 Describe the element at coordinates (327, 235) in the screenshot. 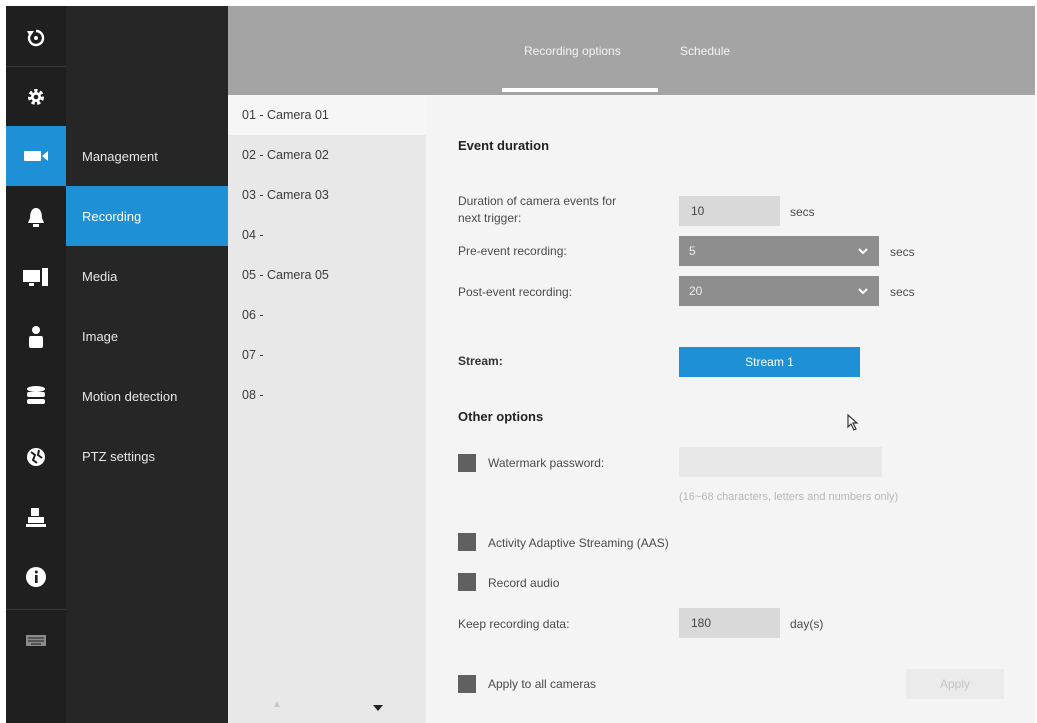

I see `camera-list-item: 04 -` at that location.